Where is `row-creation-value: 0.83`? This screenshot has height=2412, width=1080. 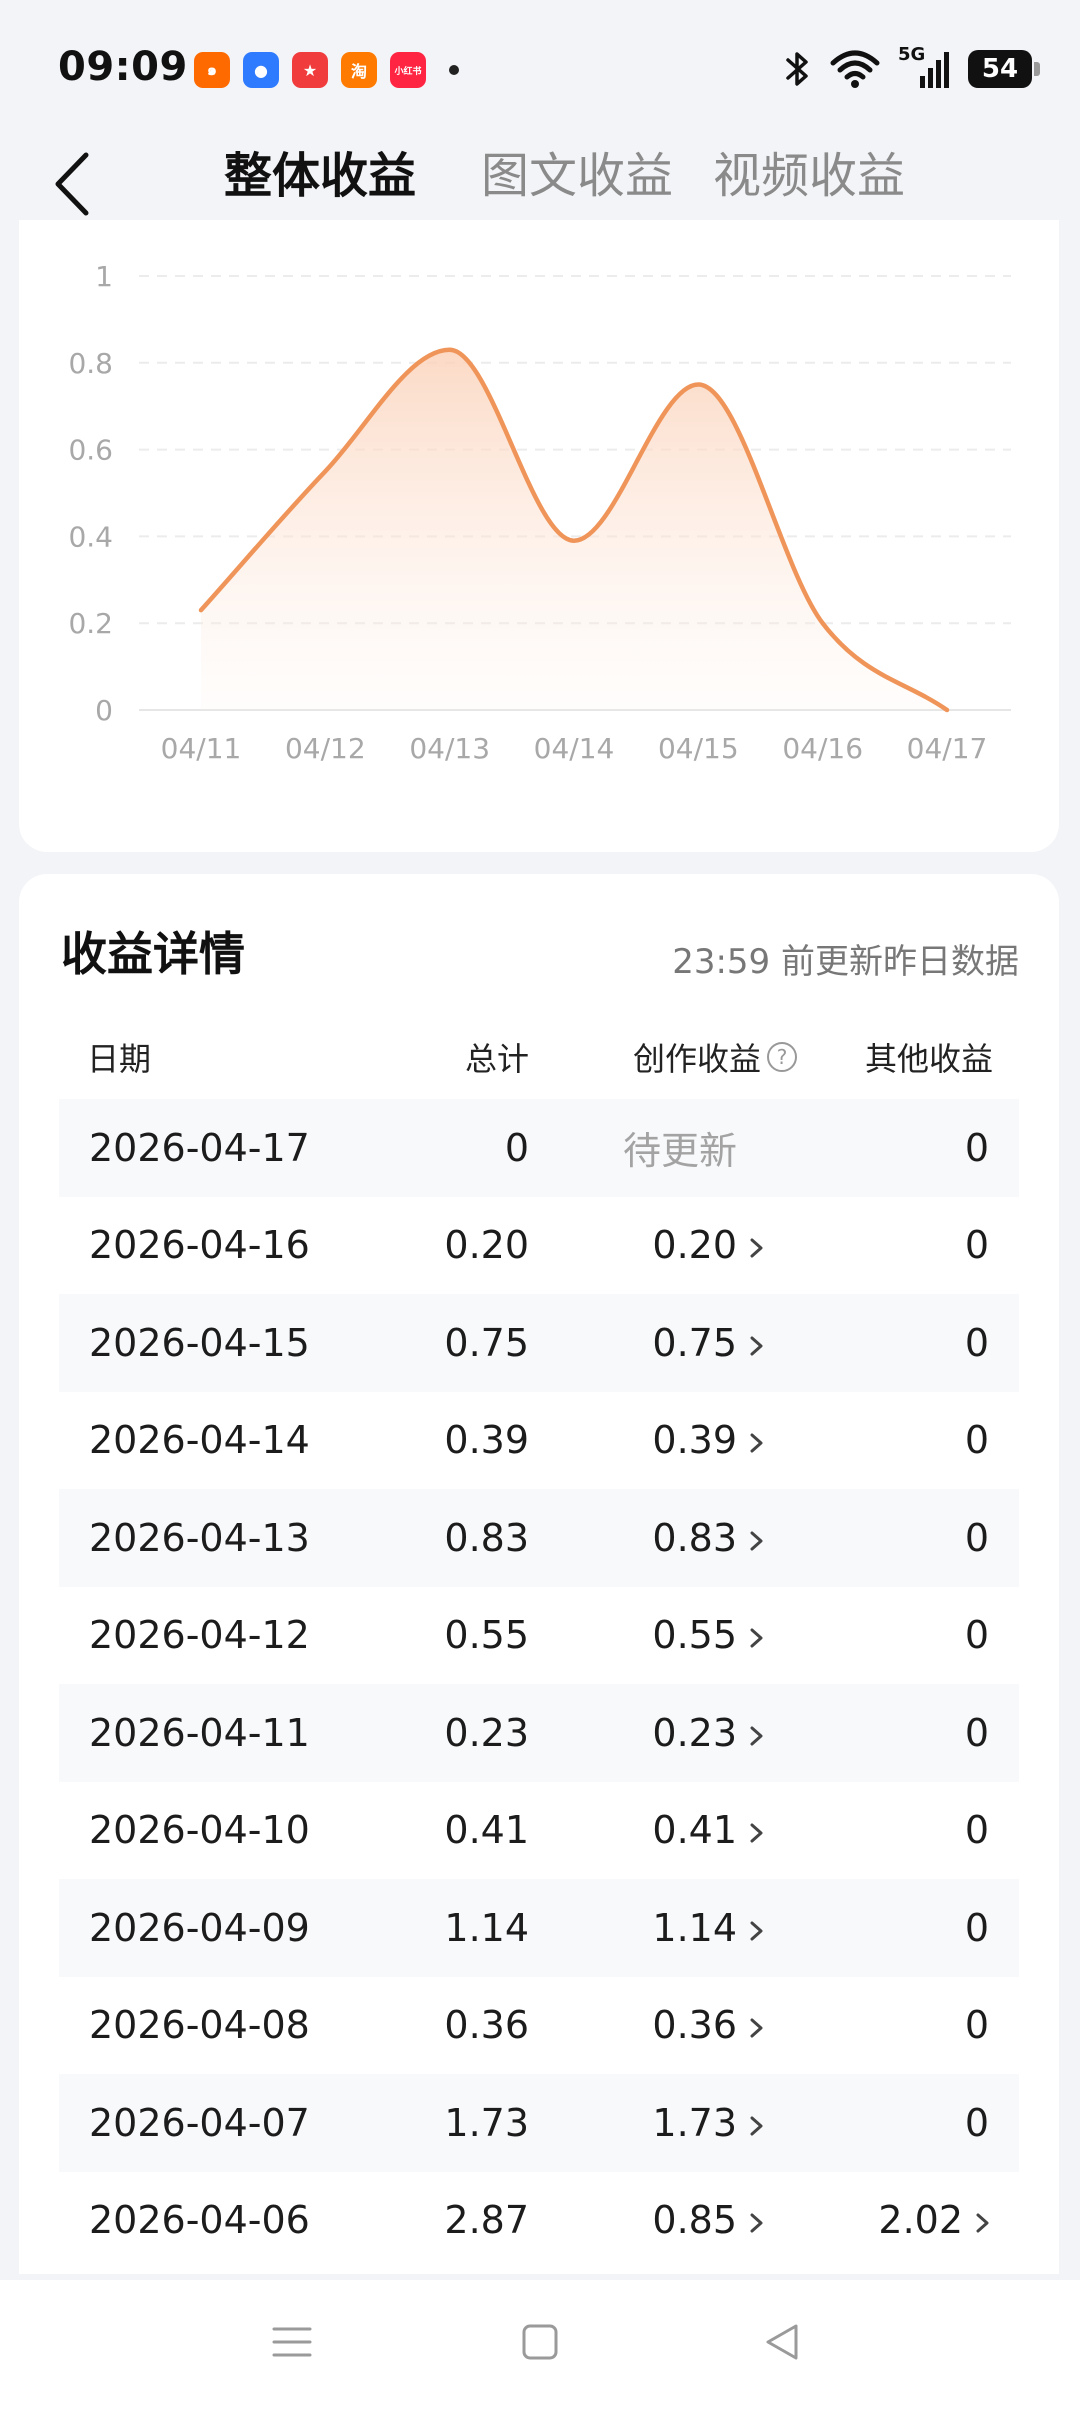
row-creation-value: 0.83 is located at coordinates (694, 1537).